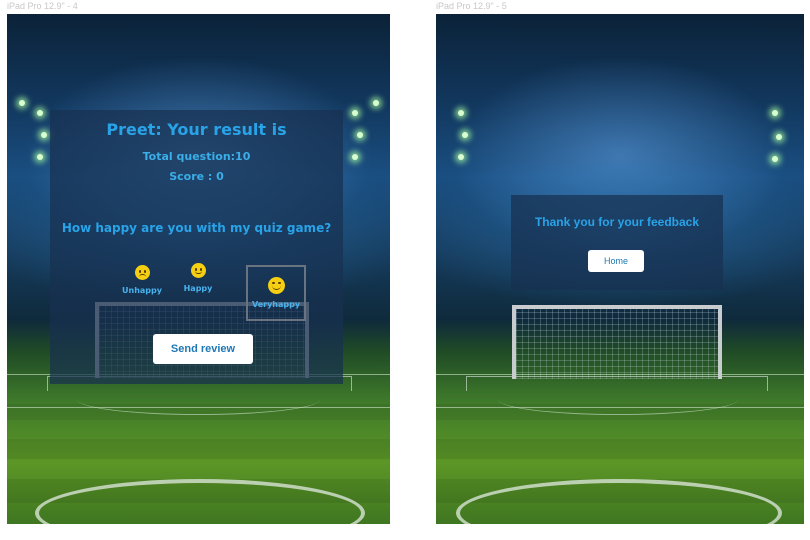 This screenshot has height=540, width=810. I want to click on rating-option-veryhappy: Veryhappy, so click(276, 293).